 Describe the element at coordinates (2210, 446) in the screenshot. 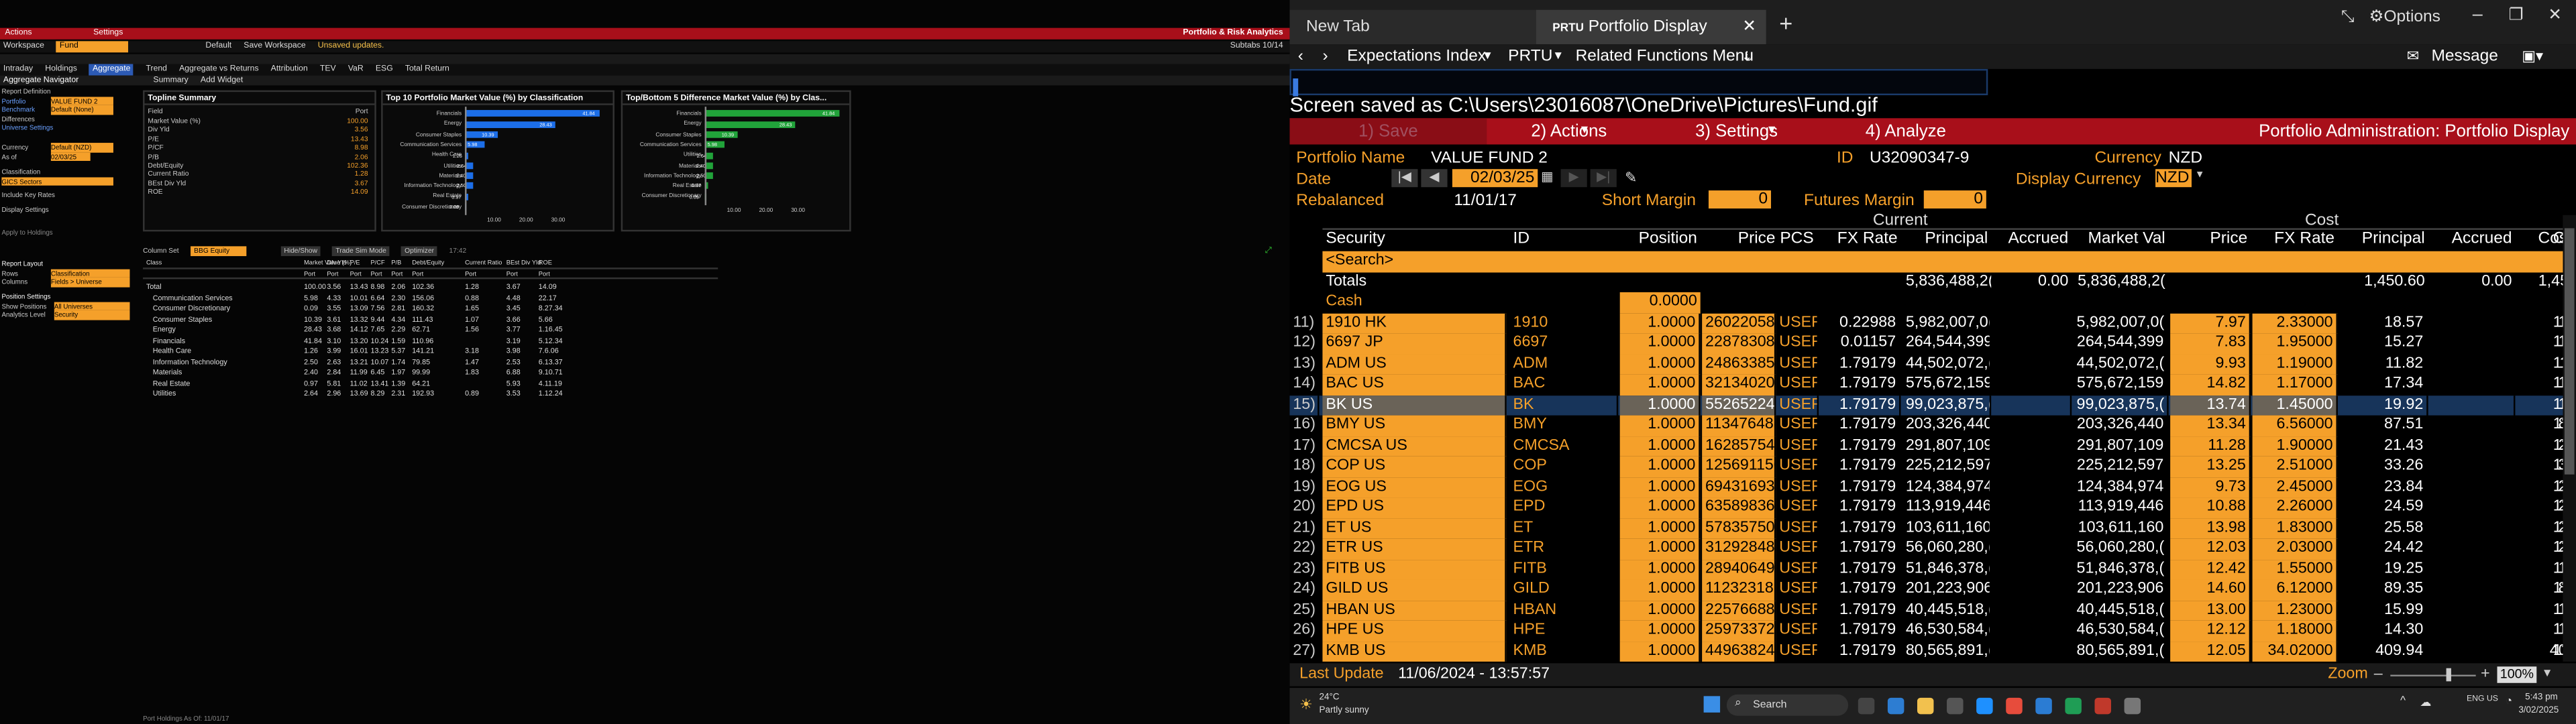

I see `cell-price: 11.28` at that location.